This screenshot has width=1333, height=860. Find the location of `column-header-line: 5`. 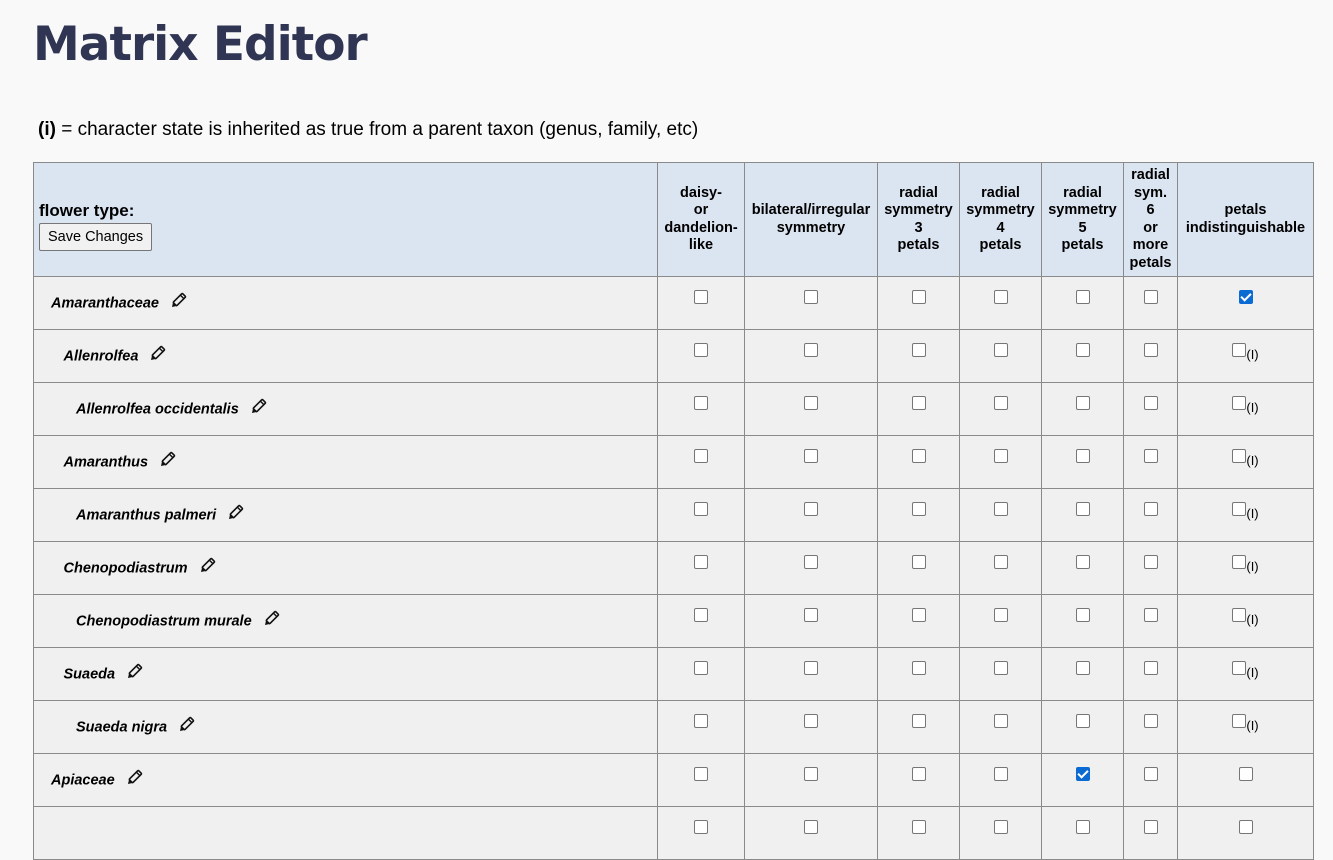

column-header-line: 5 is located at coordinates (1082, 227).